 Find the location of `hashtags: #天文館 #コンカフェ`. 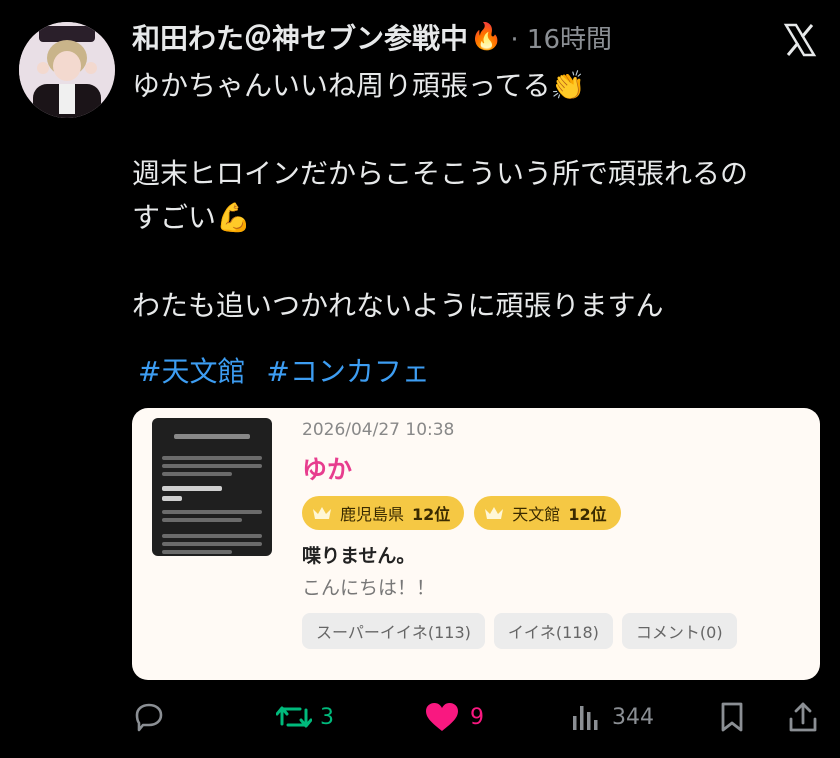

hashtags: #天文館 #コンカフェ is located at coordinates (290, 370).